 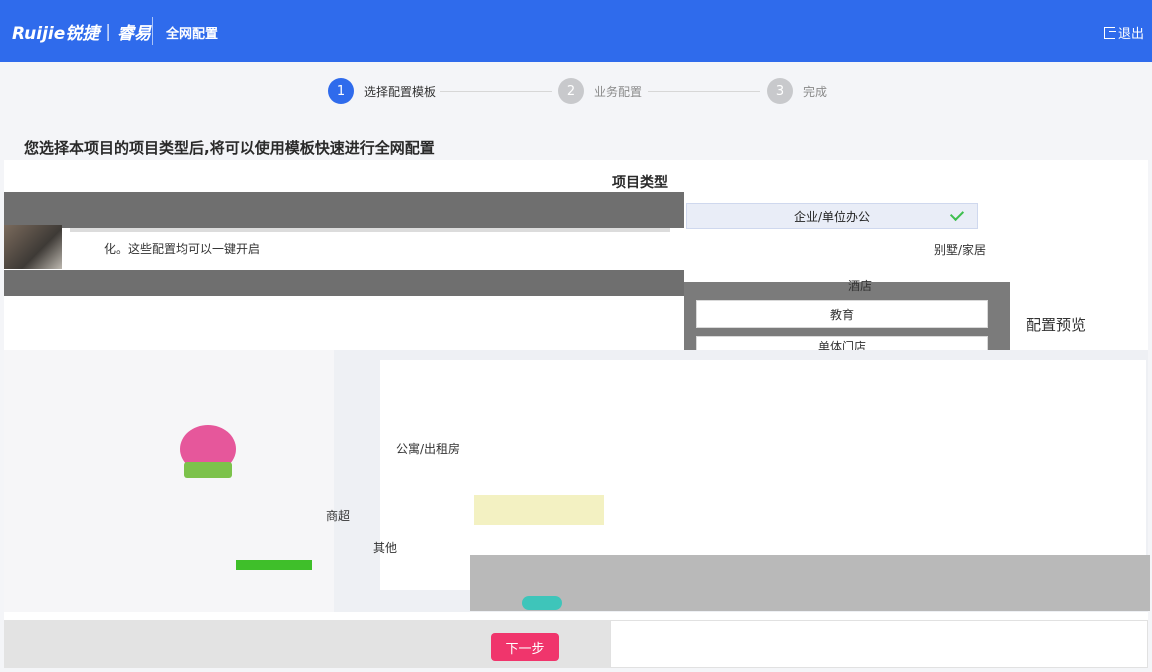 I want to click on check-icon, so click(x=957, y=214).